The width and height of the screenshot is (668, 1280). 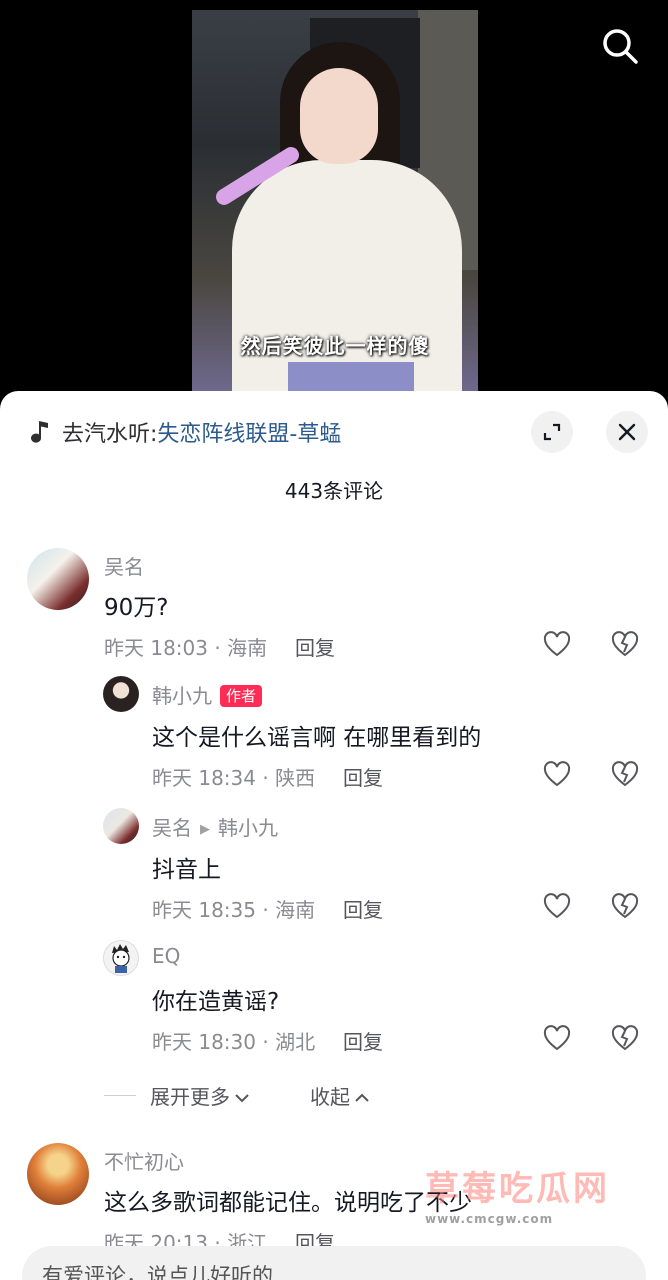 What do you see at coordinates (39, 432) in the screenshot?
I see `music-note-icon` at bounding box center [39, 432].